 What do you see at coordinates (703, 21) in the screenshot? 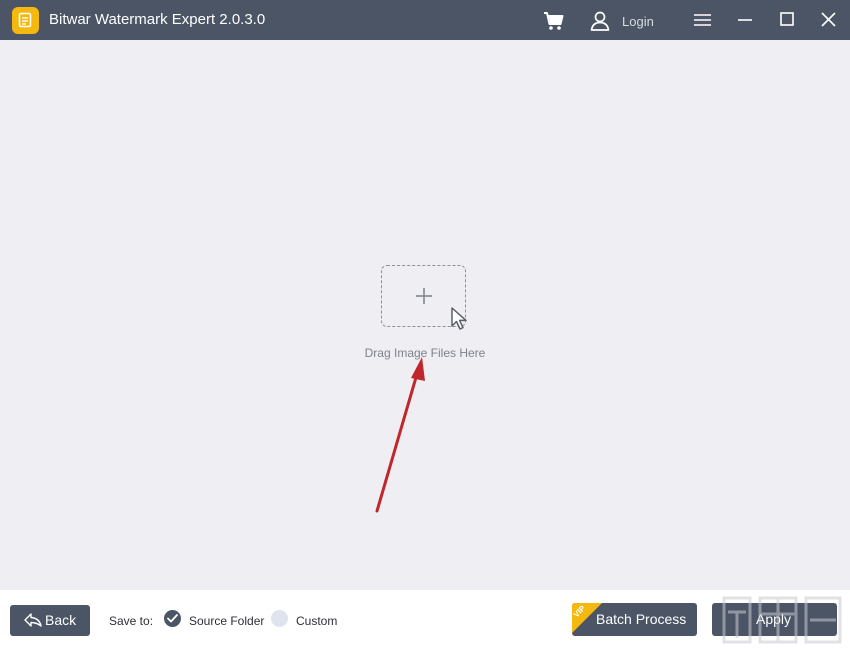
I see `menu-icon` at bounding box center [703, 21].